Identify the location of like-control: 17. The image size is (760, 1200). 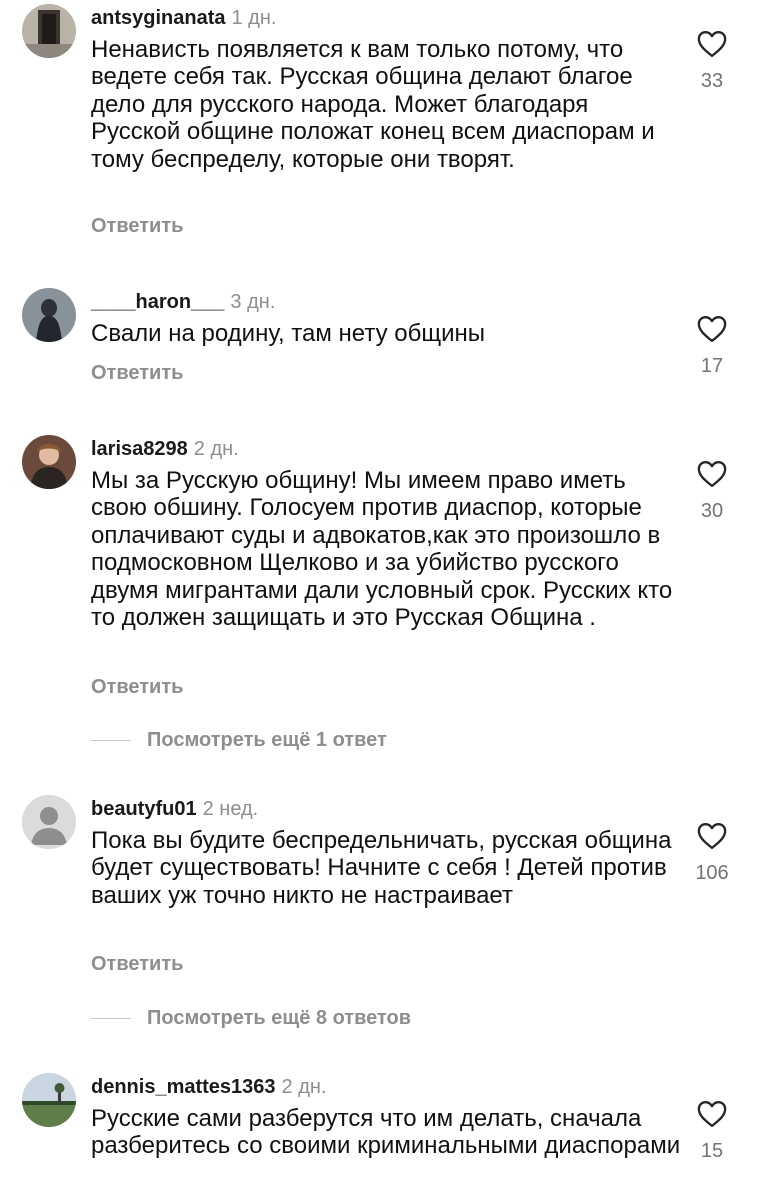
(712, 346).